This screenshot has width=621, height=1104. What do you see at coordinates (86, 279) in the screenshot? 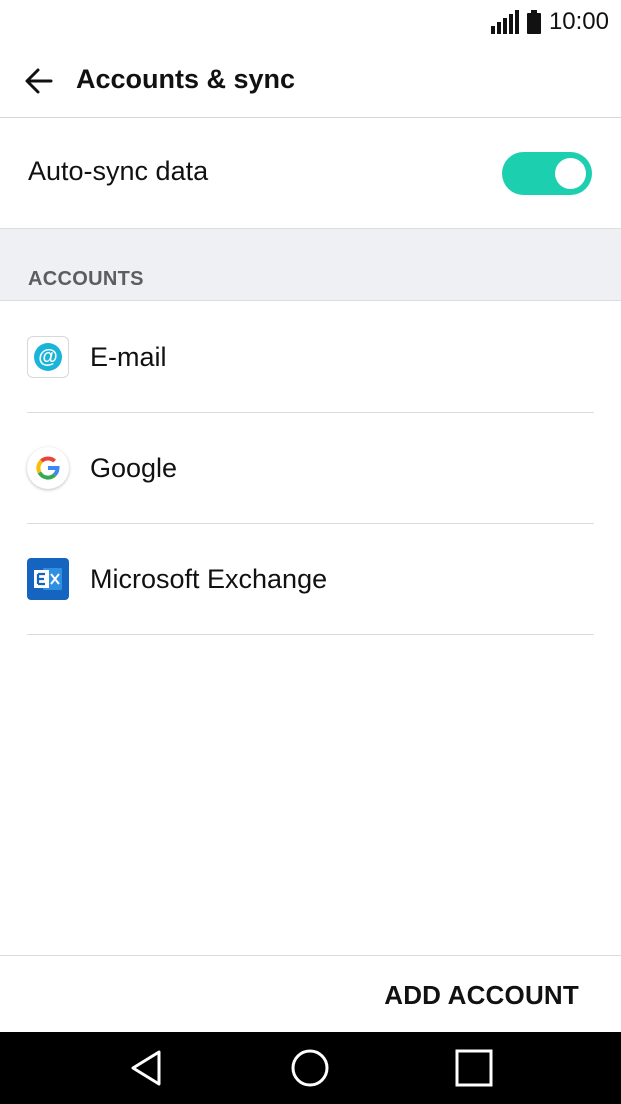
I see `section-title: ACCOUNTS` at bounding box center [86, 279].